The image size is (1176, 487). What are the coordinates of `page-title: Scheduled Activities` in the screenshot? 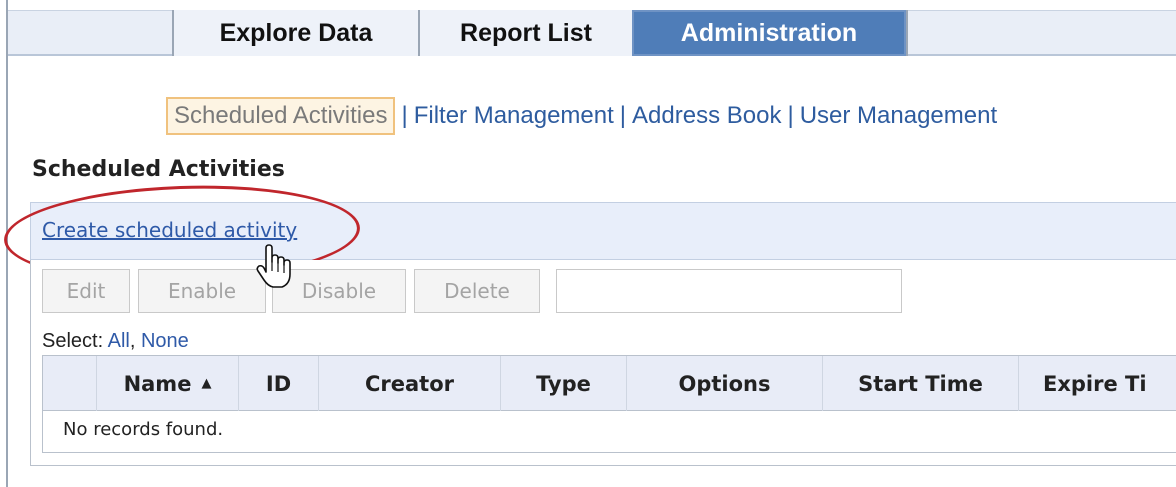 It's located at (158, 169).